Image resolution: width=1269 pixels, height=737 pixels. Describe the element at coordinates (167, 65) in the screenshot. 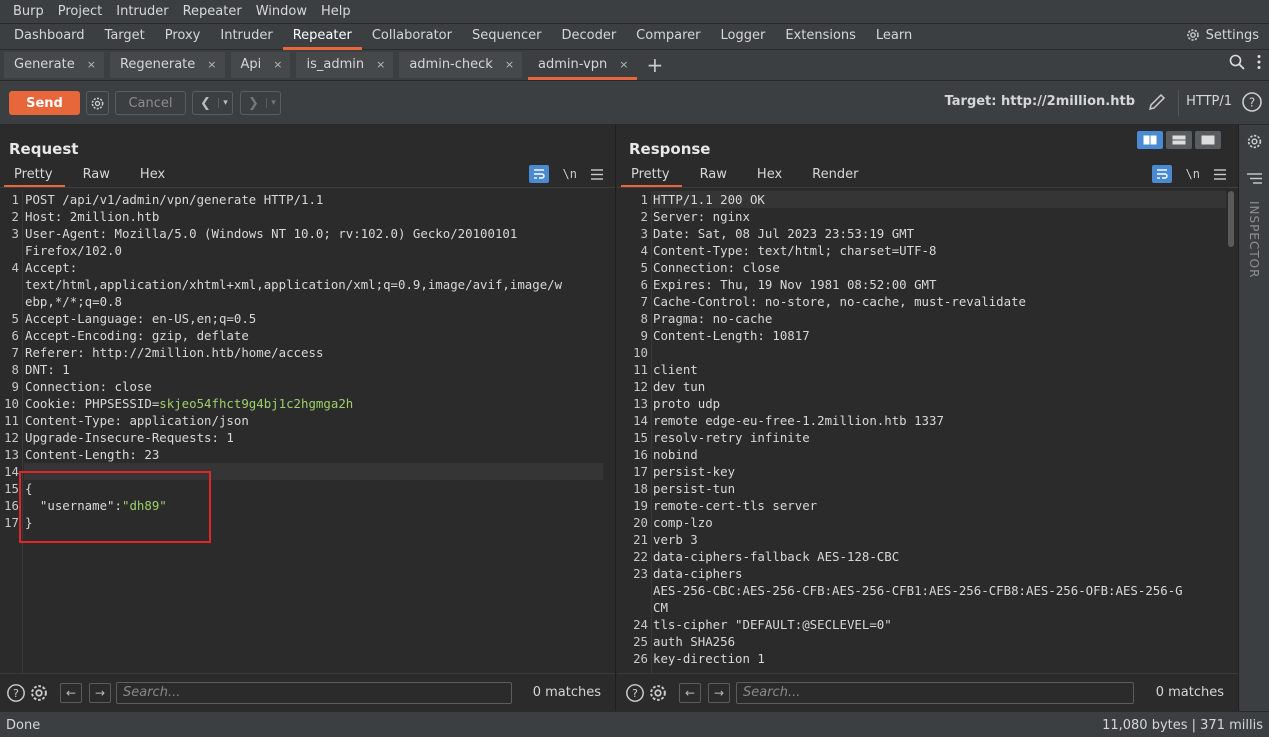

I see `repeater-tab-regenerate: Regenerate ×` at that location.